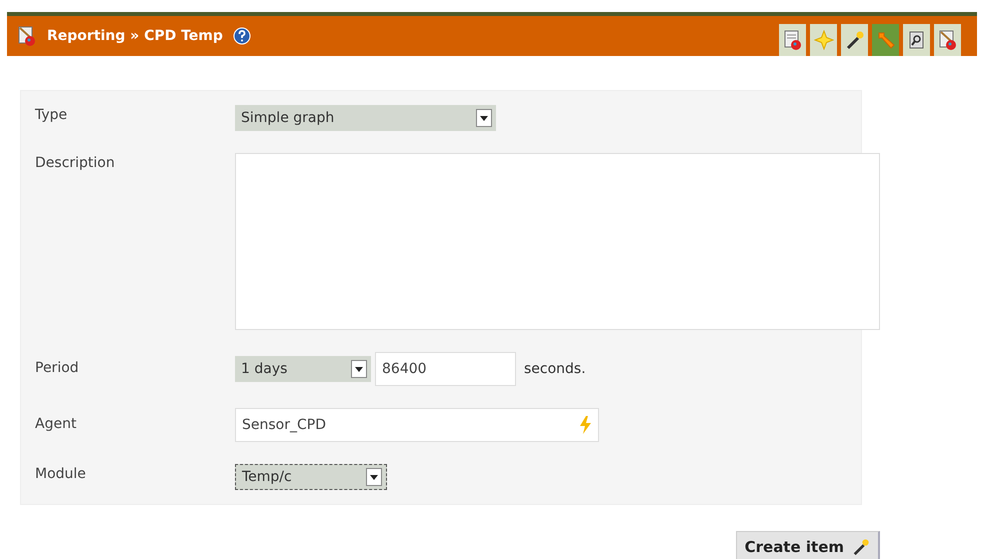  I want to click on scroll-icon, so click(916, 40).